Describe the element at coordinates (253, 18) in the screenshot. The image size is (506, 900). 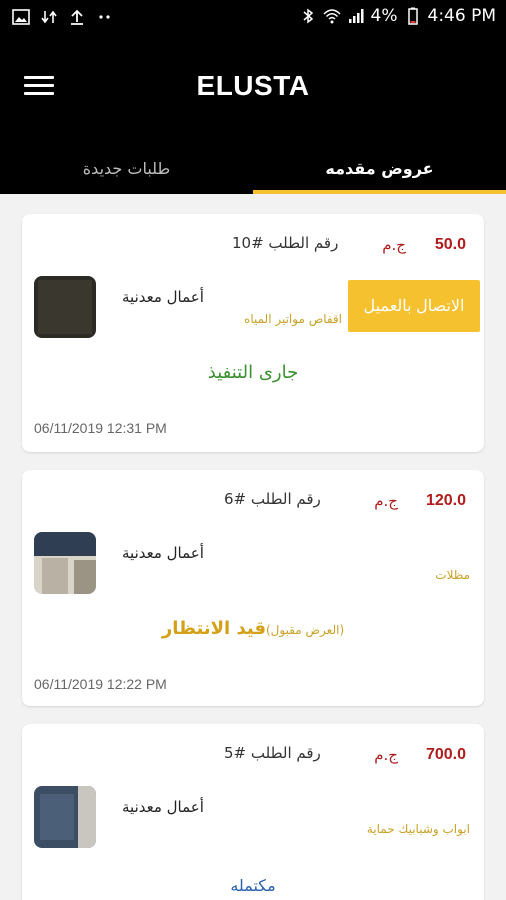
I see `status-bar: 4% 4:46 PM` at that location.